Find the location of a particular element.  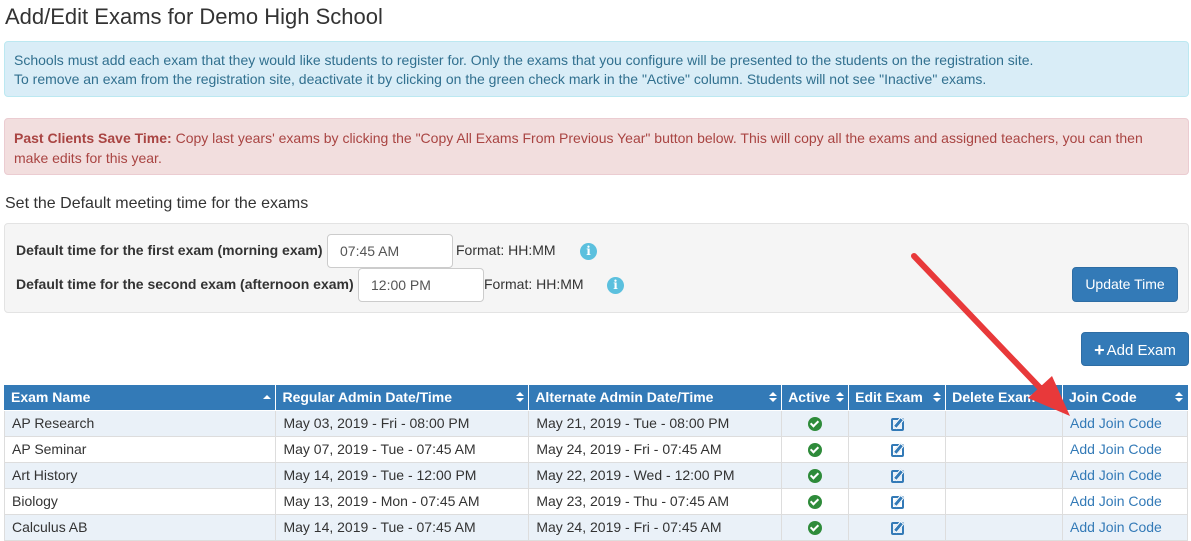

alternate-admin-cell: May 21, 2019 - Tue - 08:00 PM is located at coordinates (655, 423).